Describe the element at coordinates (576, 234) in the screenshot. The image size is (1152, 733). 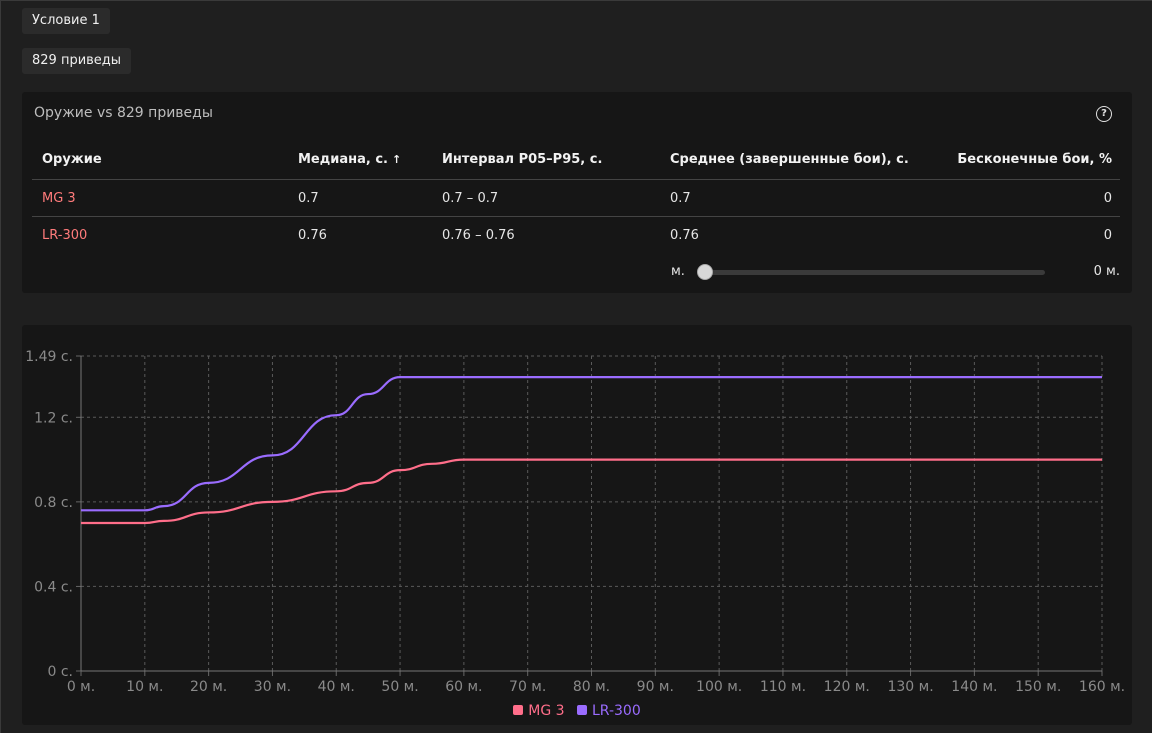
I see `table-row: LR-300 0.76 0.76 – 0.76 0.76 0` at that location.